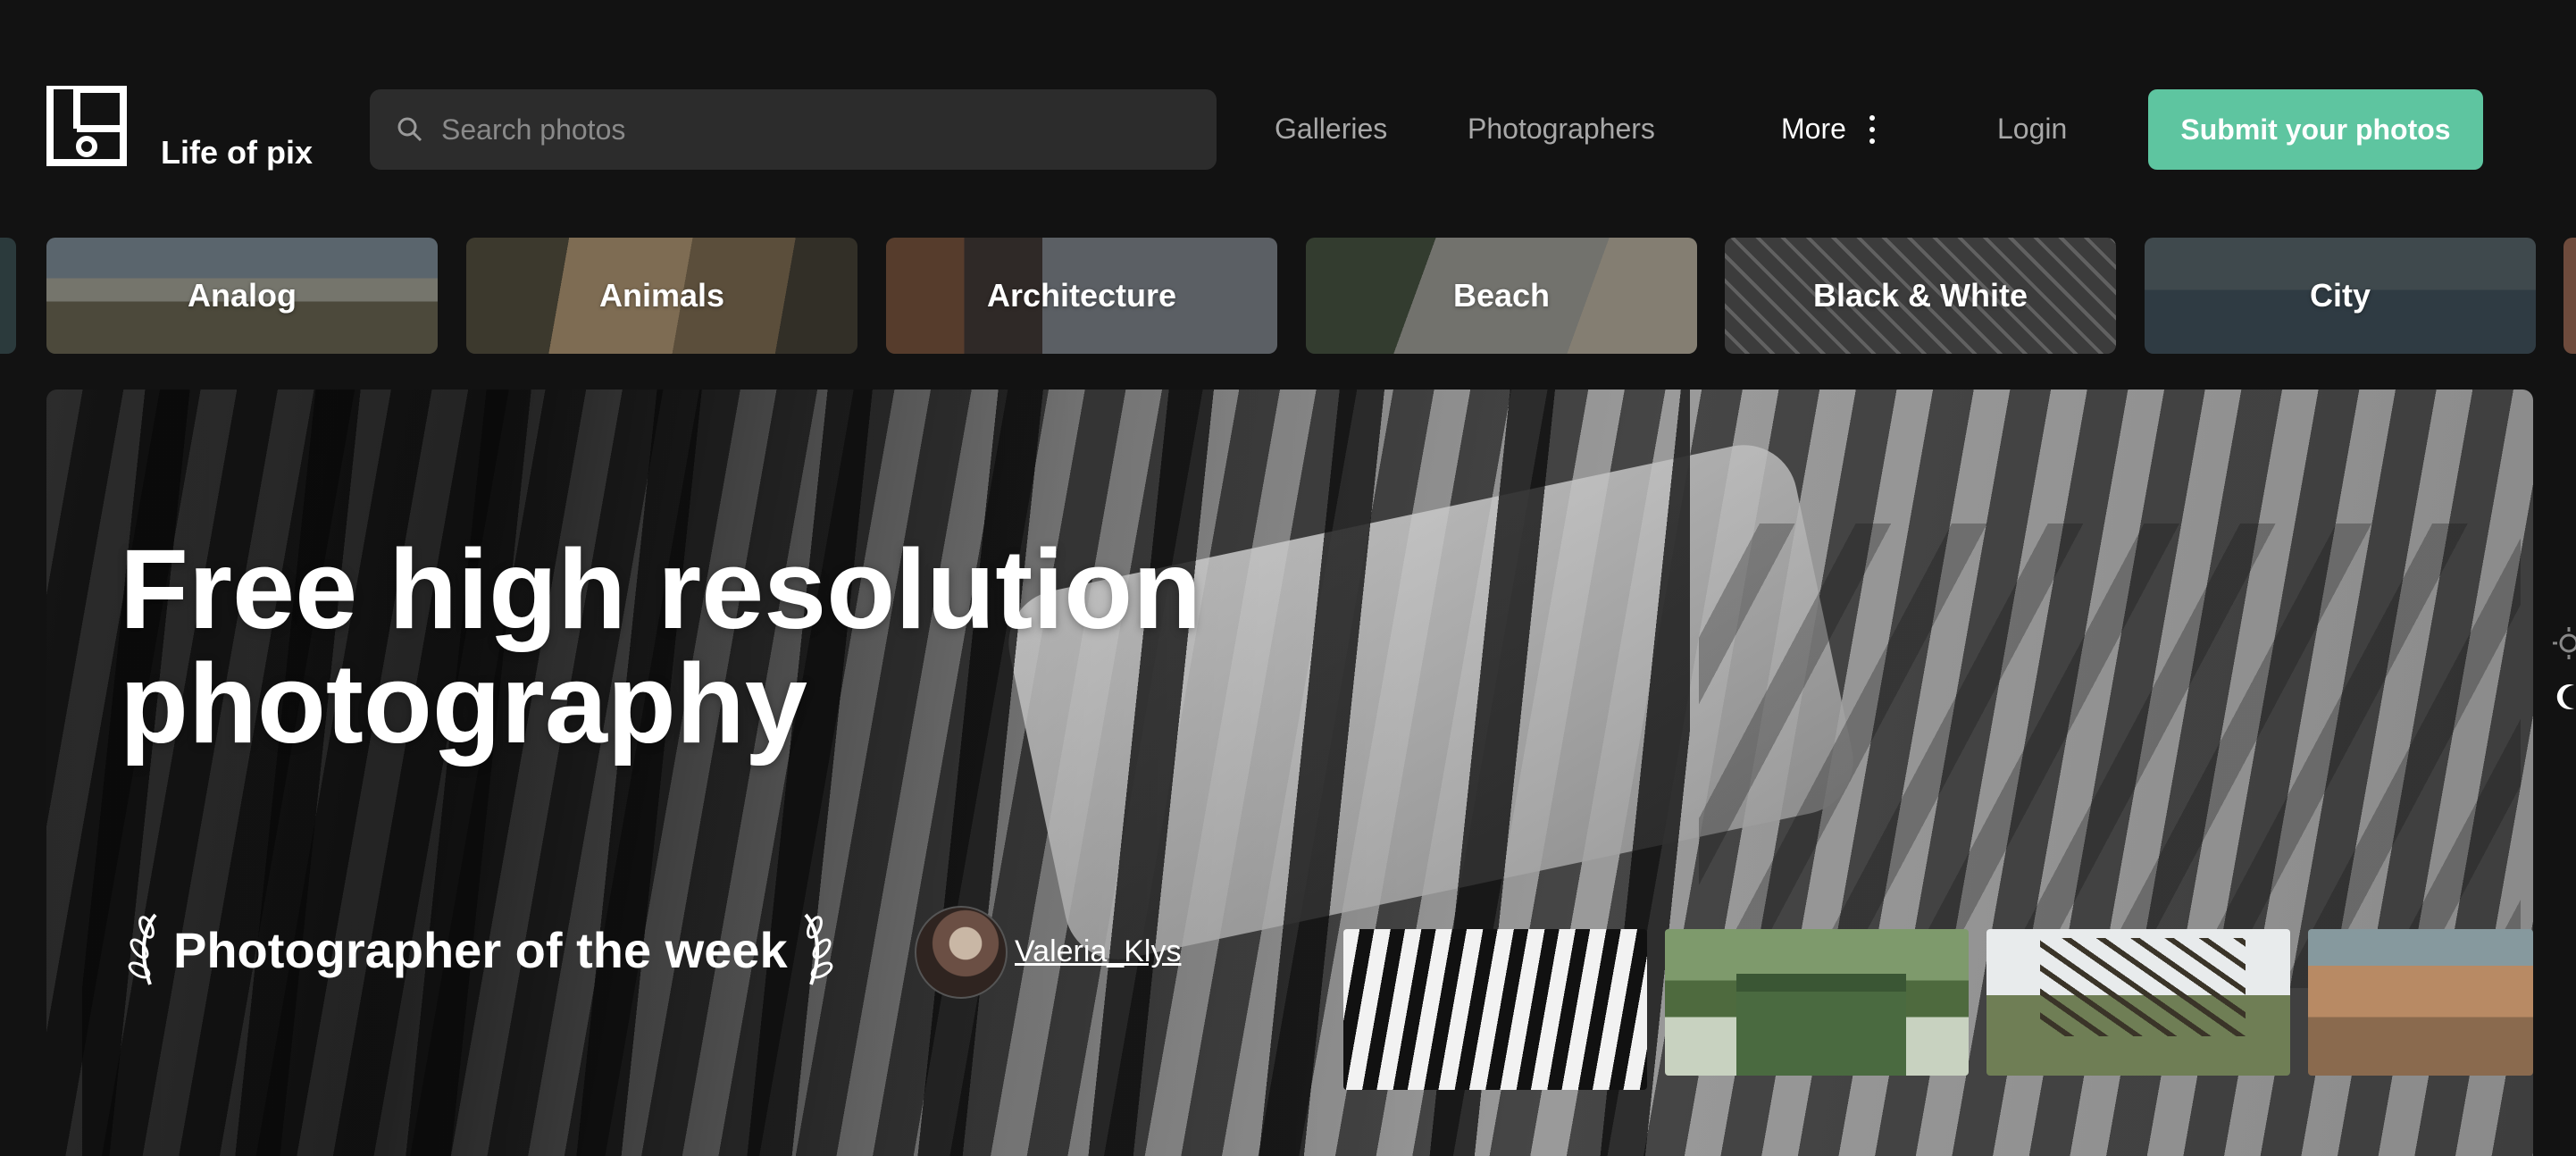 The width and height of the screenshot is (2576, 1156). What do you see at coordinates (142, 949) in the screenshot?
I see `laurel-left-icon` at bounding box center [142, 949].